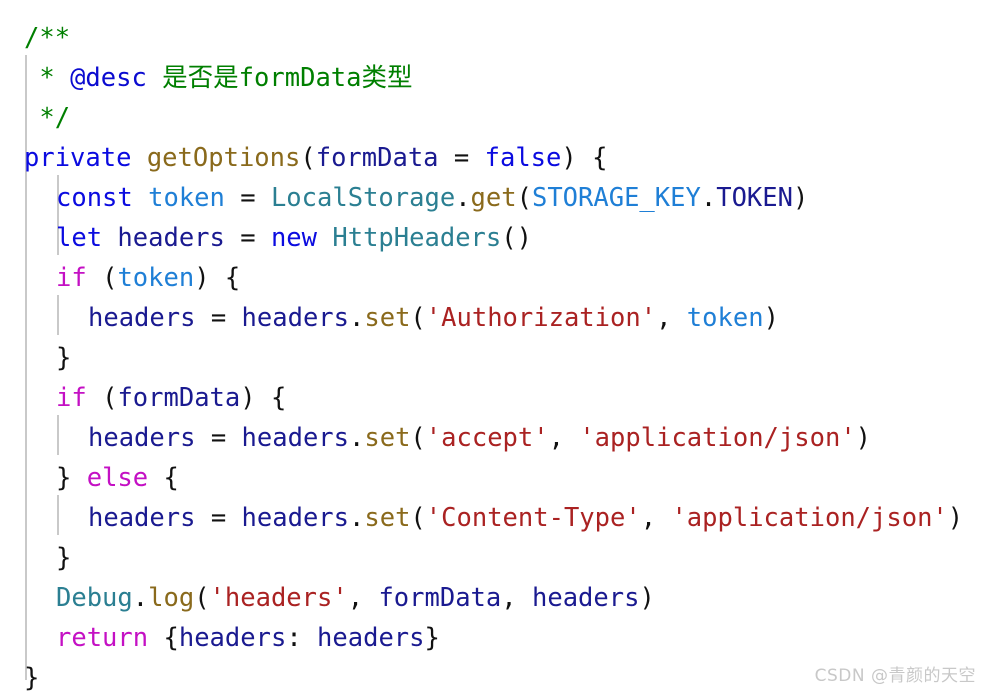 The height and width of the screenshot is (696, 992). What do you see at coordinates (294, 238) in the screenshot?
I see `code-token-keyword: new` at bounding box center [294, 238].